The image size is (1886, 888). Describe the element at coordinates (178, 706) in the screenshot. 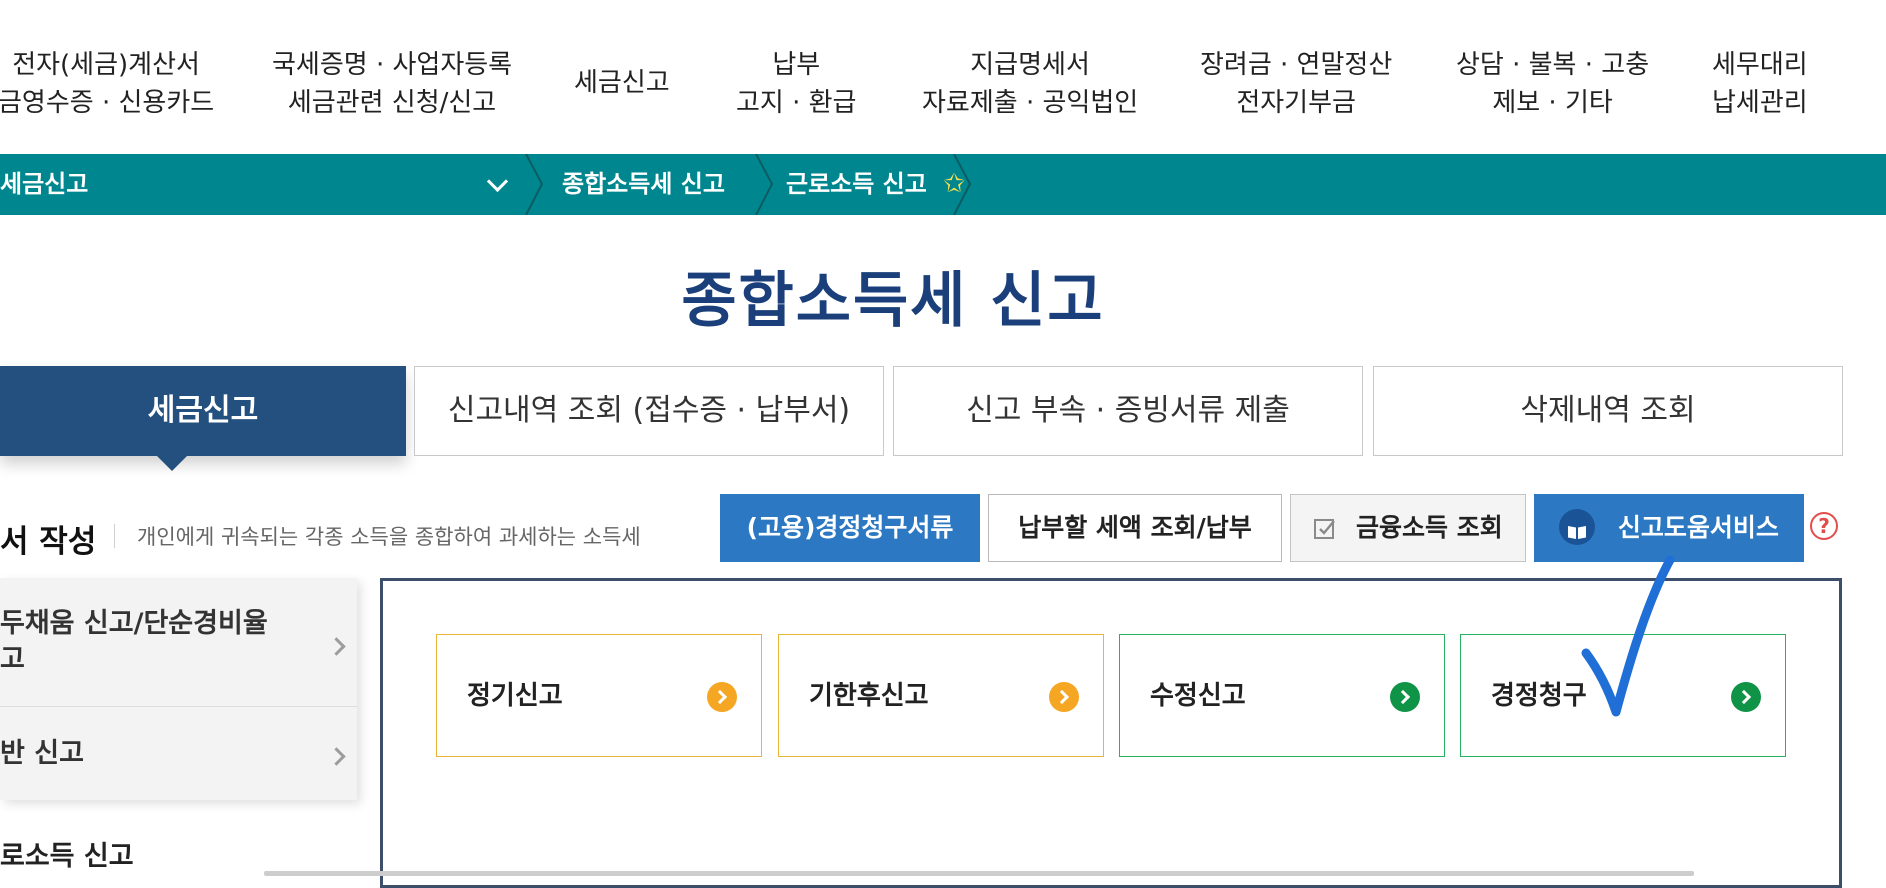

I see `side-menu-divider` at that location.